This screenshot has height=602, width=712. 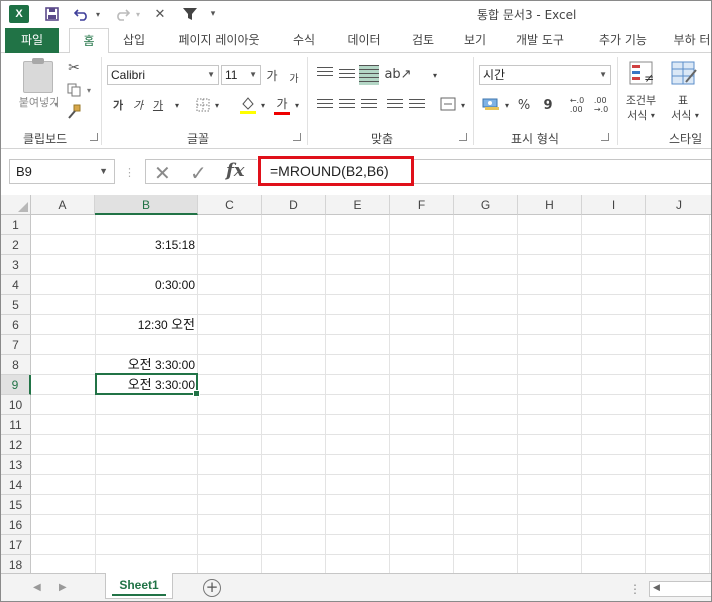 What do you see at coordinates (16, 285) in the screenshot?
I see `row-header-4: 4` at bounding box center [16, 285].